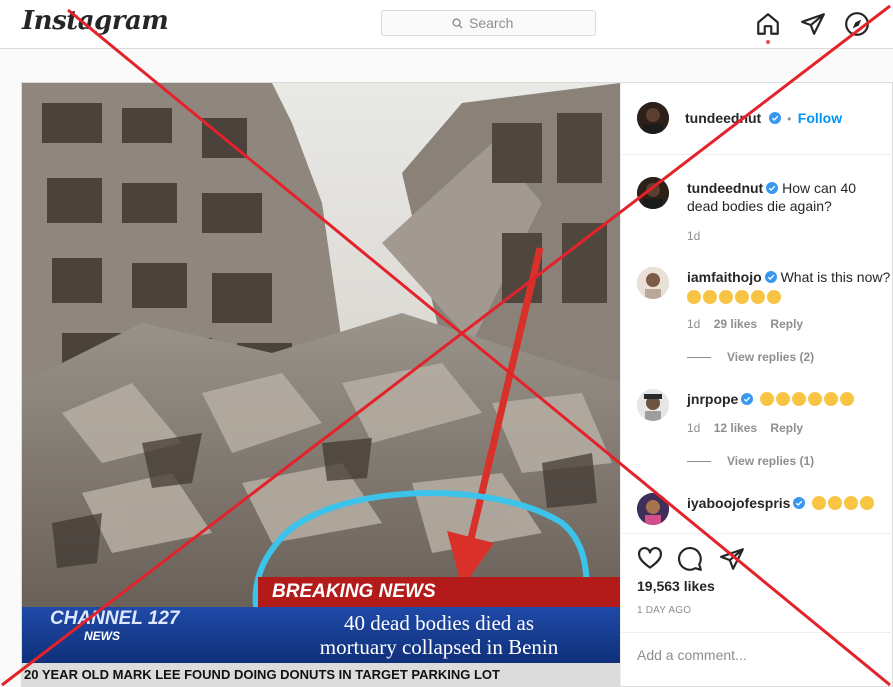  I want to click on post-header: tundeednut • Follow, so click(757, 119).